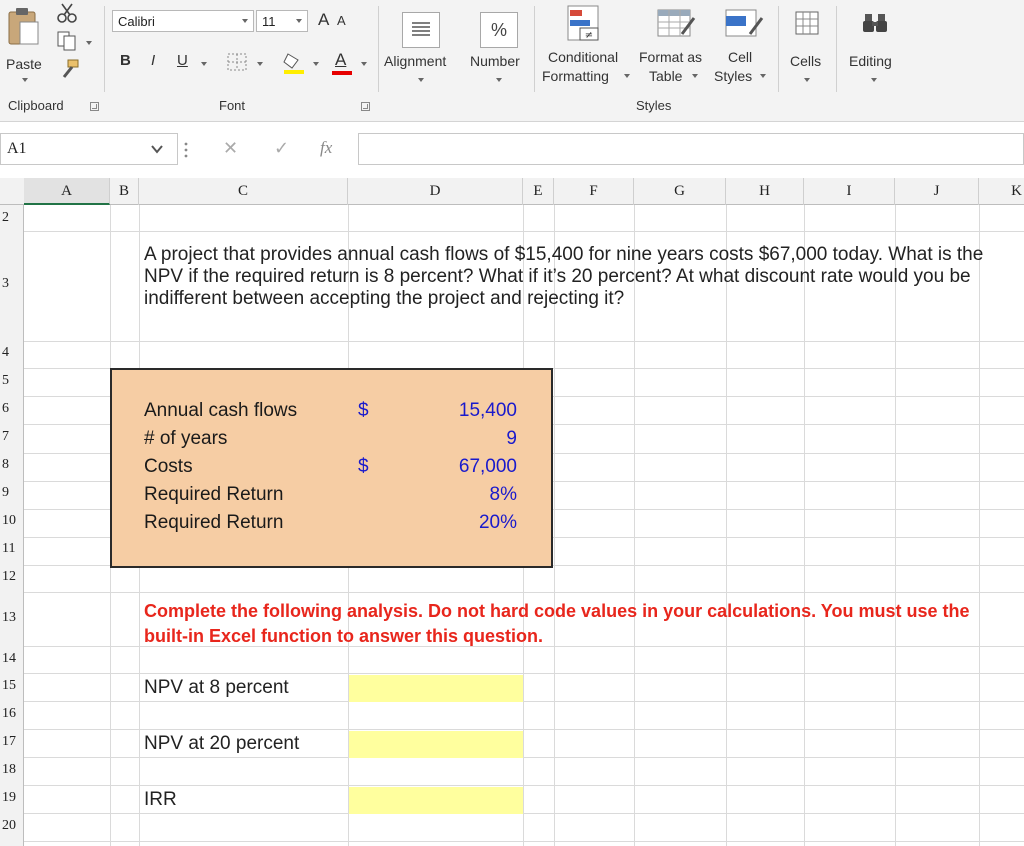 The height and width of the screenshot is (846, 1024). I want to click on input-value: 15,400, so click(488, 411).